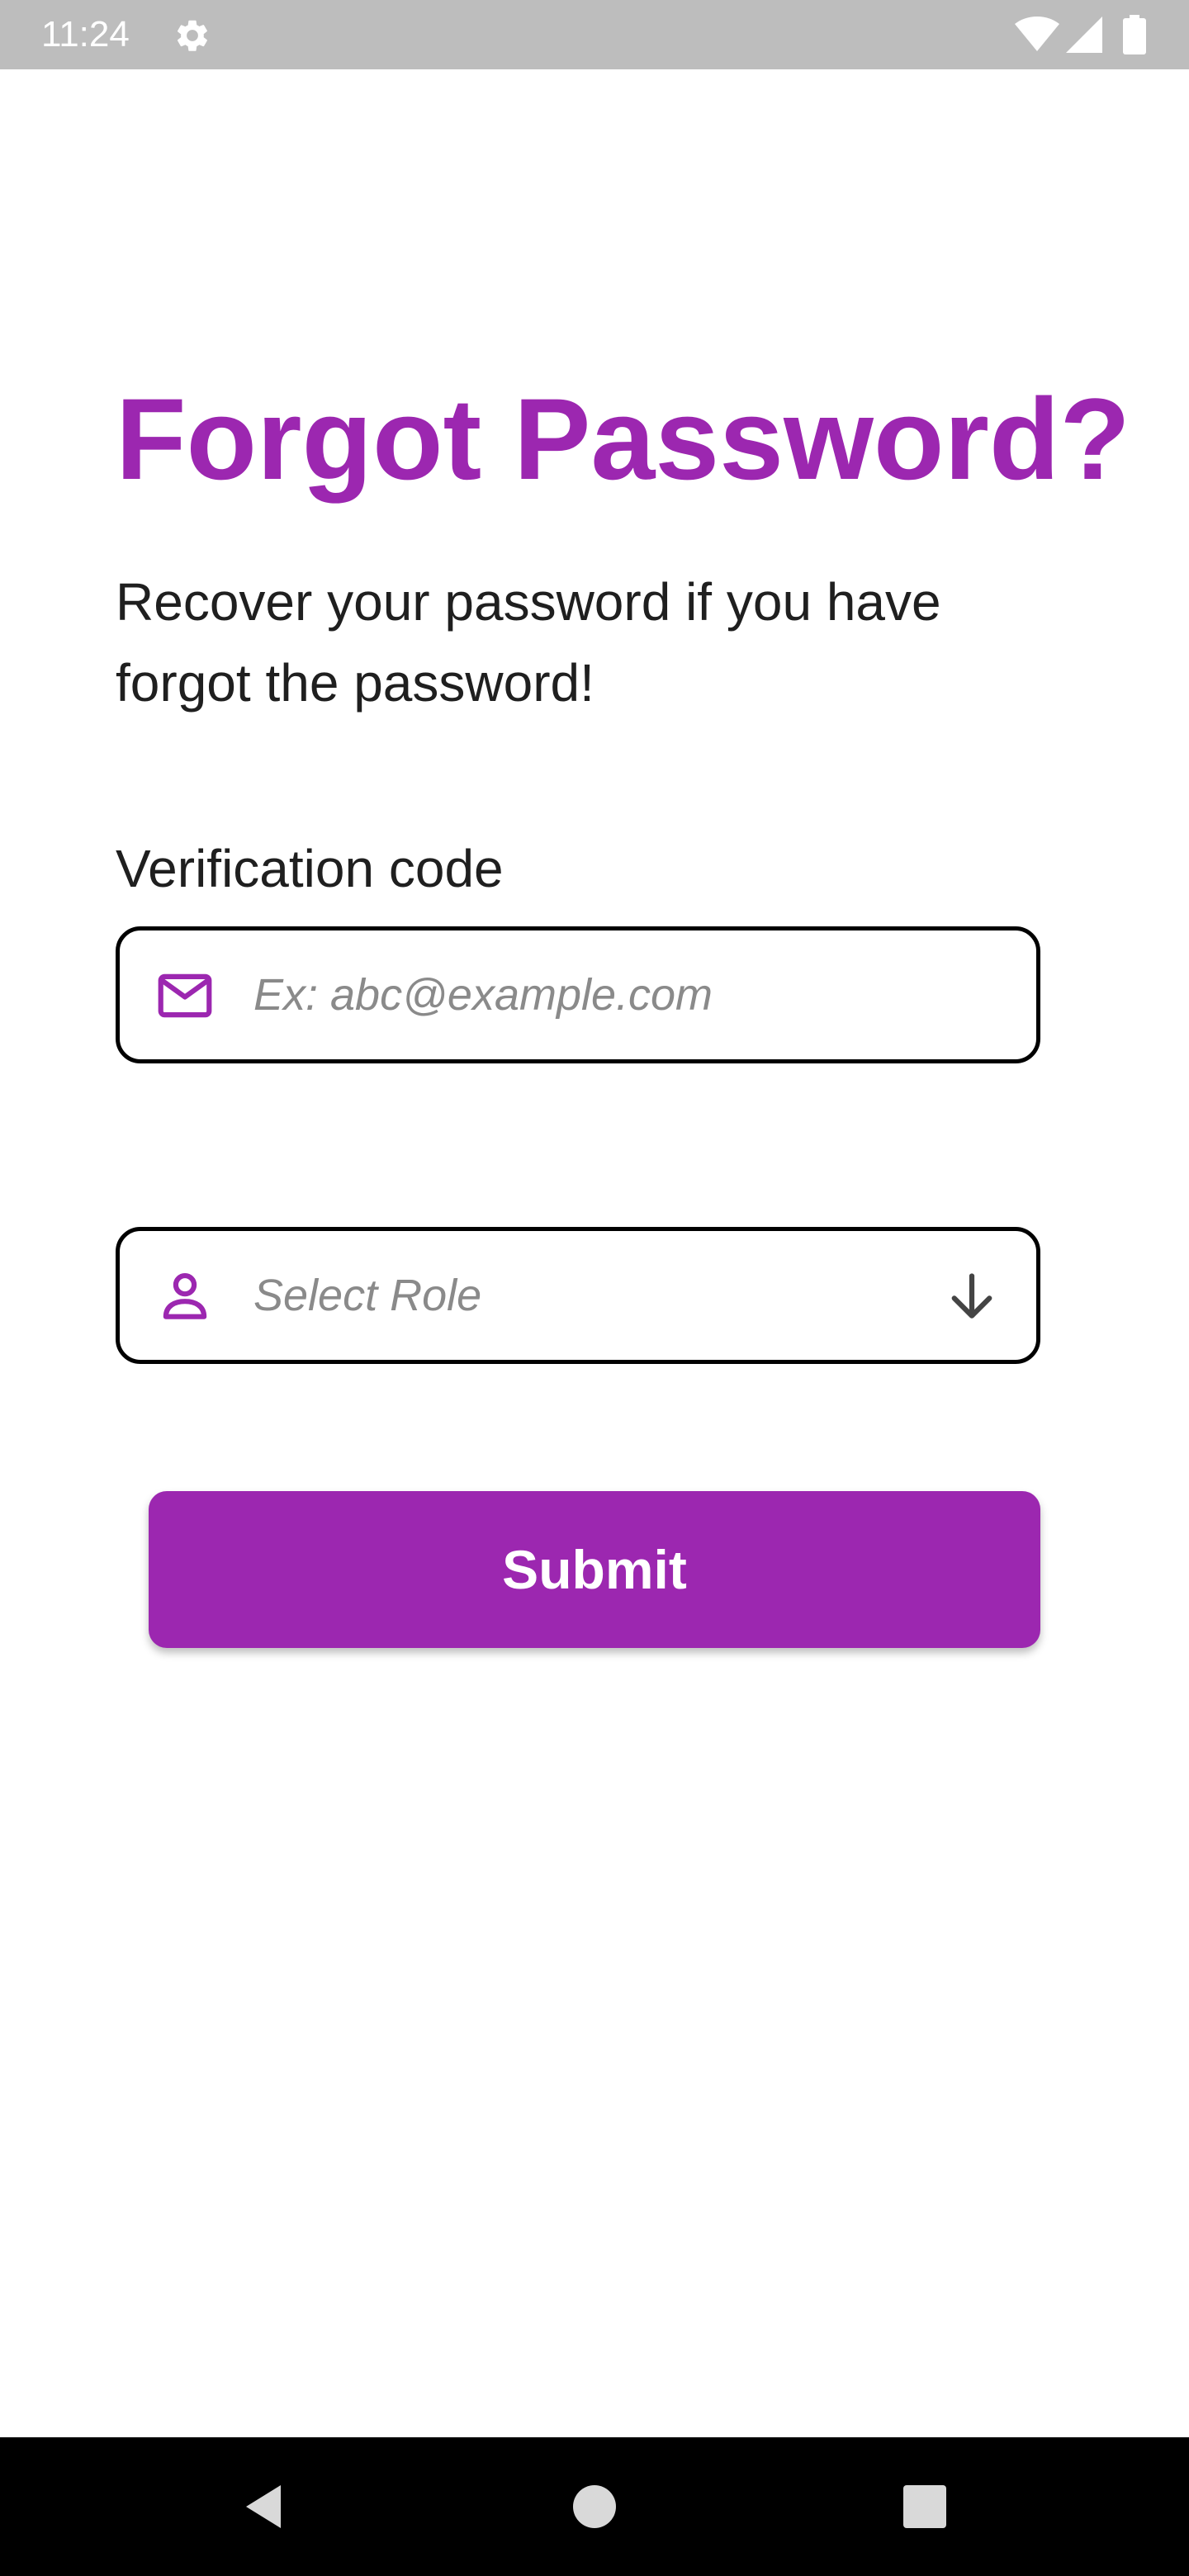 The width and height of the screenshot is (1189, 2576). I want to click on home-icon, so click(594, 2506).